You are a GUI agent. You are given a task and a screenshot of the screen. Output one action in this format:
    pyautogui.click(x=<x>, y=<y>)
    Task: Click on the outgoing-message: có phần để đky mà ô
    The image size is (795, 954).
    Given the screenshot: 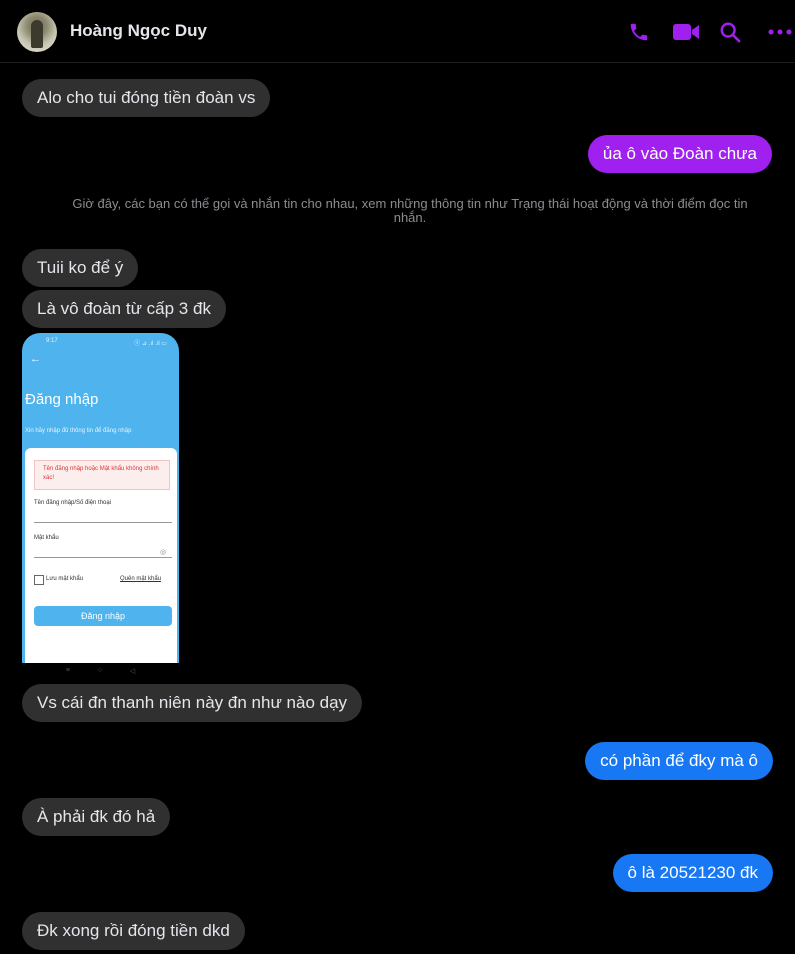 What is the action you would take?
    pyautogui.click(x=679, y=761)
    